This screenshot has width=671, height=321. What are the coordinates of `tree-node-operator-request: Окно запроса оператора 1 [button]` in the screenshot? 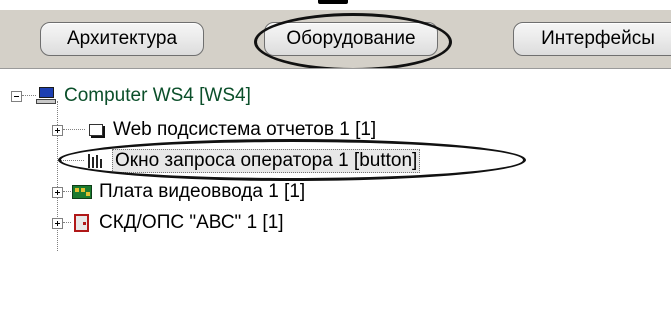 It's located at (239, 161).